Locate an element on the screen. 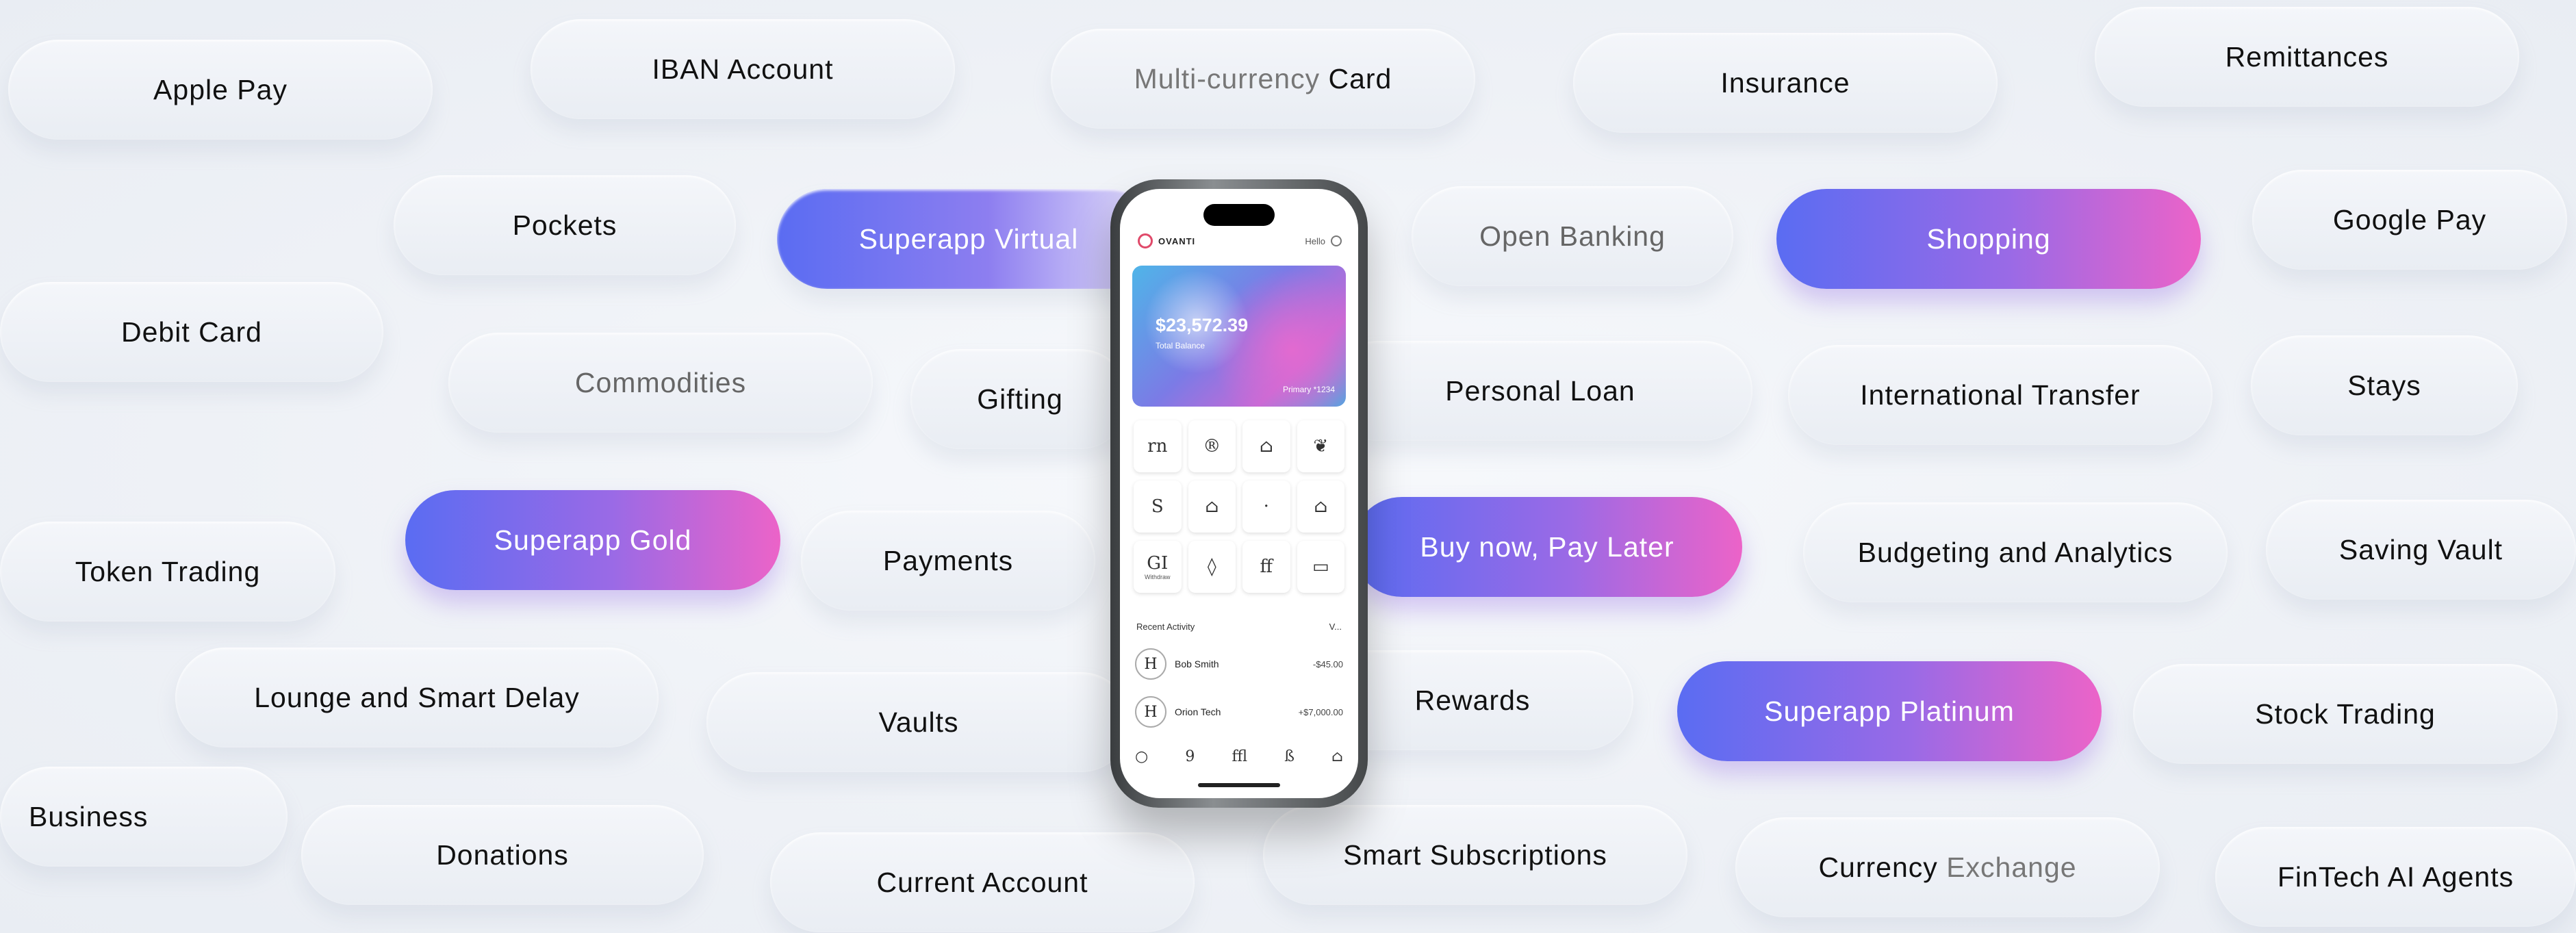 This screenshot has height=933, width=2576. balance-card: $23,572.39 Total Balance Primary *1234 is located at coordinates (1239, 336).